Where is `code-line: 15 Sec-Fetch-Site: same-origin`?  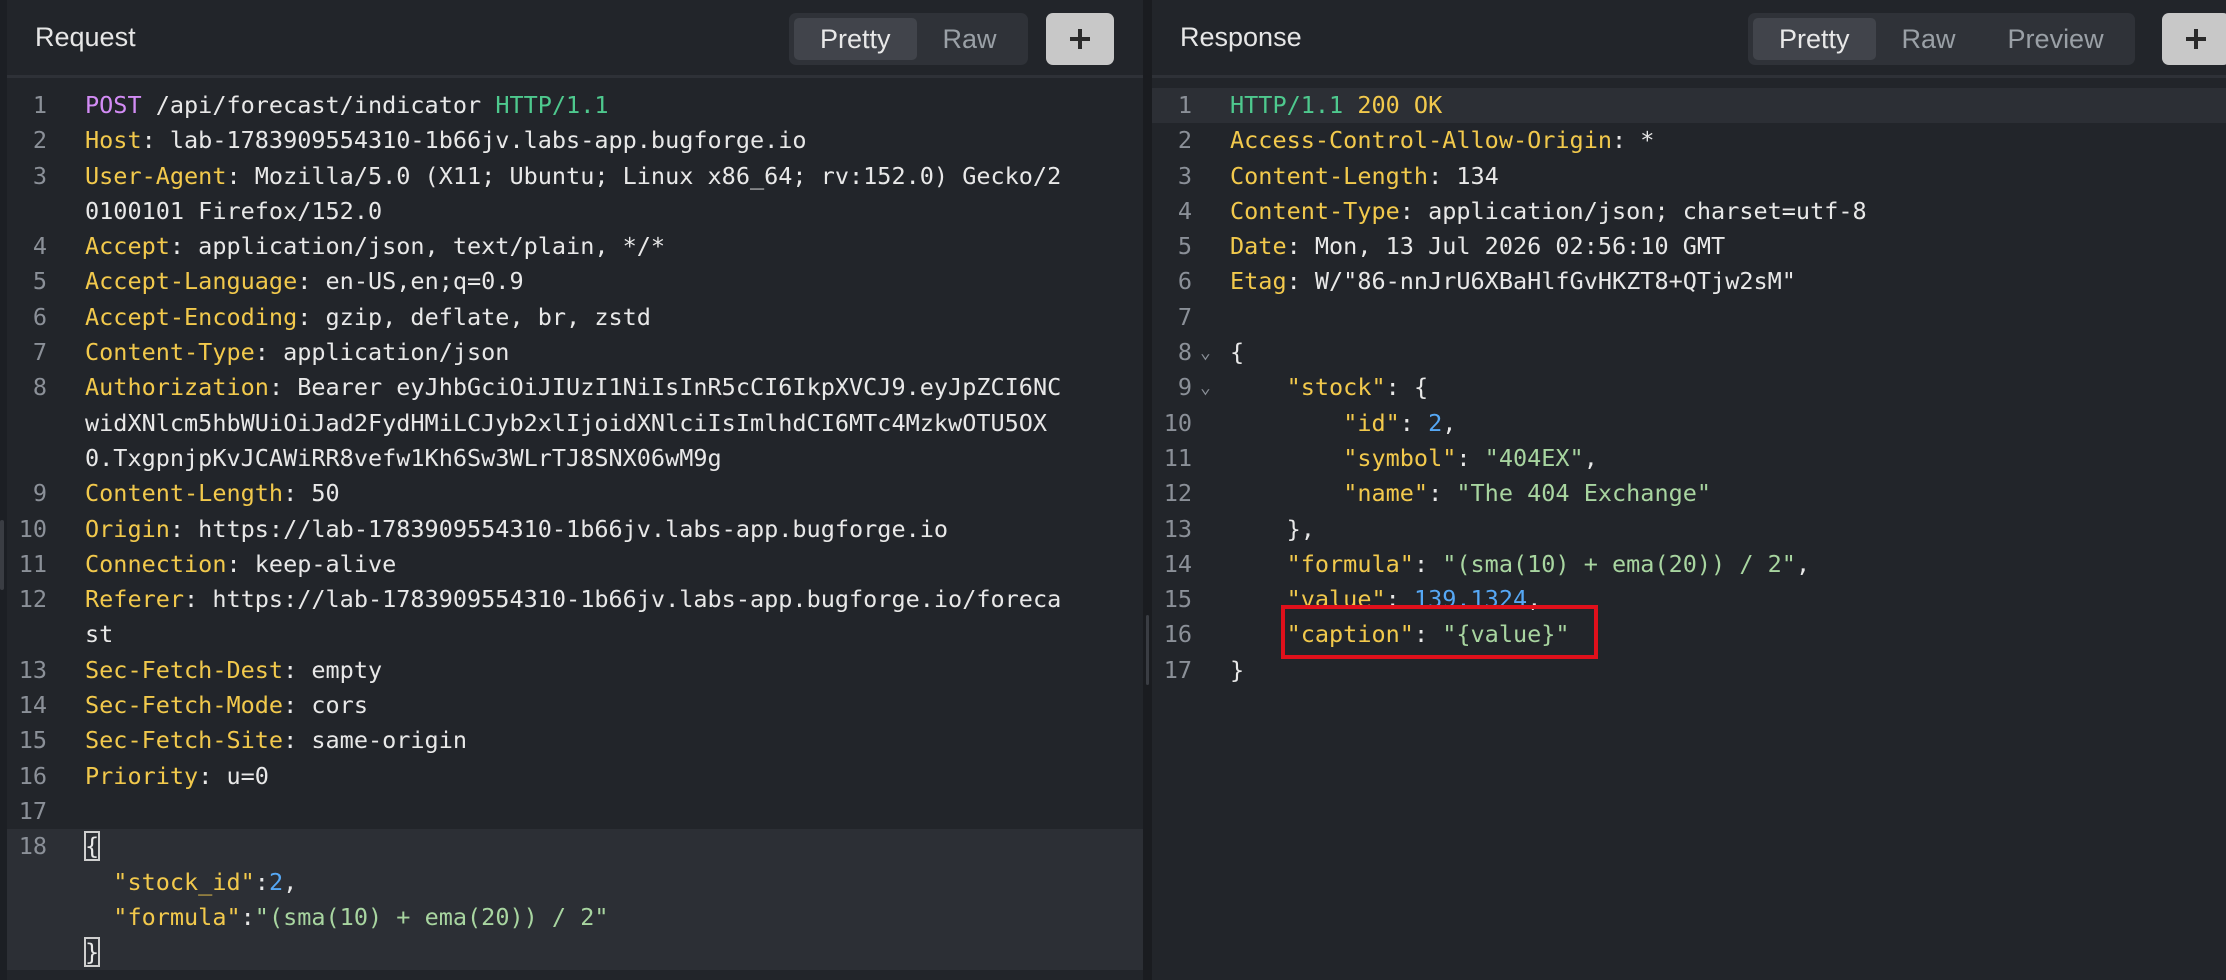
code-line: 15 Sec-Fetch-Site: same-origin is located at coordinates (575, 740).